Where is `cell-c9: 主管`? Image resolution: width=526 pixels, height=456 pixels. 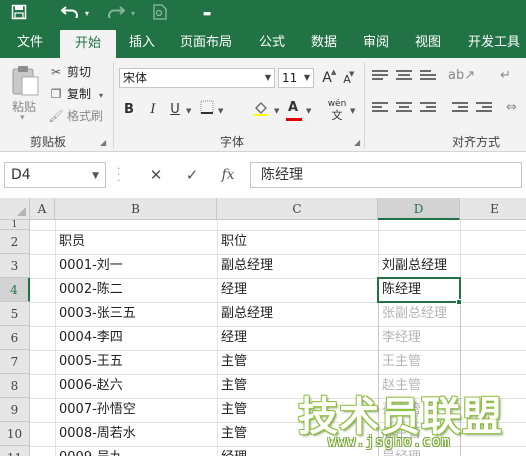
cell-c9: 主管 is located at coordinates (233, 410).